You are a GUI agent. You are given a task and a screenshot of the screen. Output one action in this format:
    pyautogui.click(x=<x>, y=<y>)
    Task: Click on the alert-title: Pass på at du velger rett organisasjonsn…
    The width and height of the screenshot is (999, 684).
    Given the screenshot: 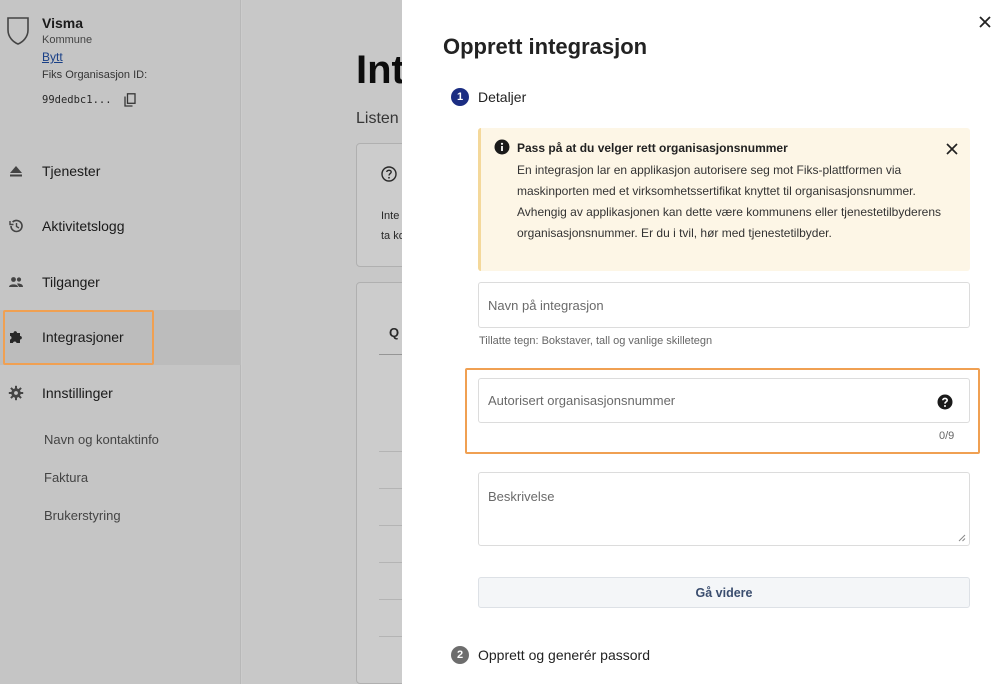 What is the action you would take?
    pyautogui.click(x=652, y=148)
    